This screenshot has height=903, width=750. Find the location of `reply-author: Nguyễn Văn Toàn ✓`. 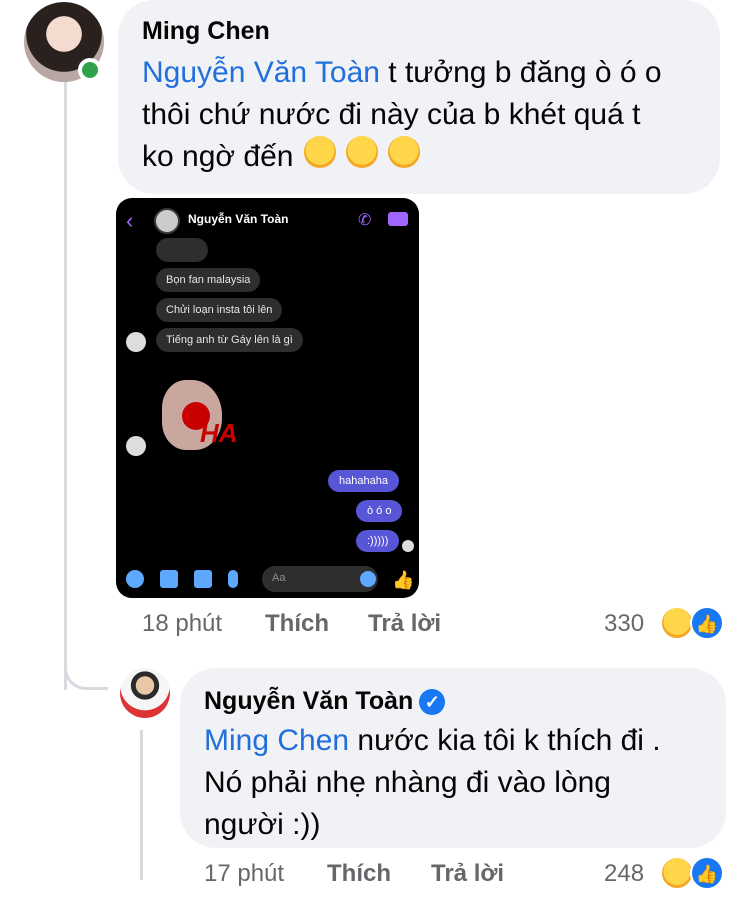

reply-author: Nguyễn Văn Toàn ✓ is located at coordinates (453, 701).